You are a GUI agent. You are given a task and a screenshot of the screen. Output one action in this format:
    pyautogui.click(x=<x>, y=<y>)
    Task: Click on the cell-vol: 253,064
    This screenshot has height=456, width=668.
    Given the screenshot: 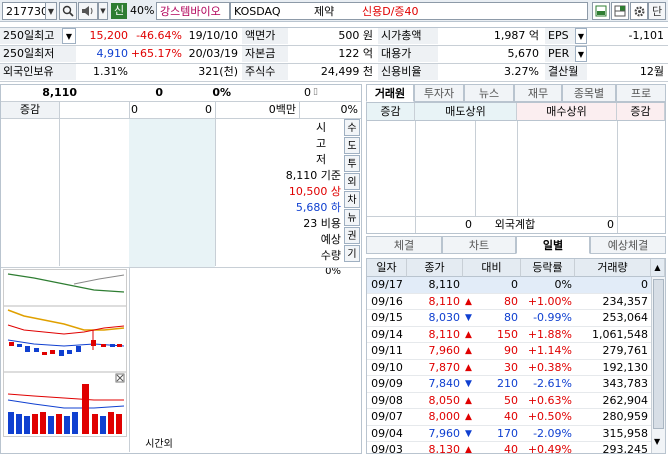 What is the action you would take?
    pyautogui.click(x=625, y=317)
    